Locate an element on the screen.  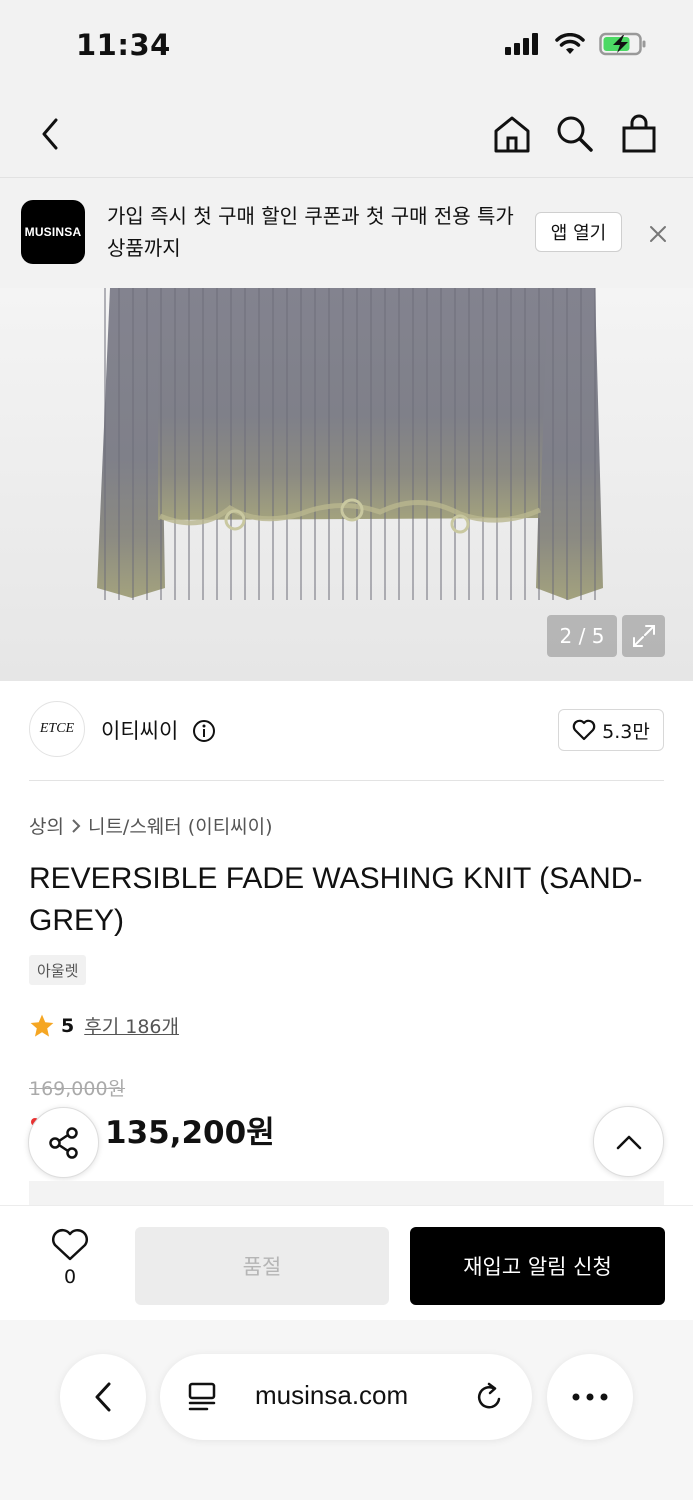
reload-icon is located at coordinates (490, 1397).